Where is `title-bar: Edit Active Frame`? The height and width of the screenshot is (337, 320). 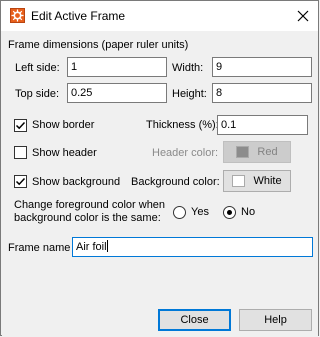
title-bar: Edit Active Frame is located at coordinates (159, 16).